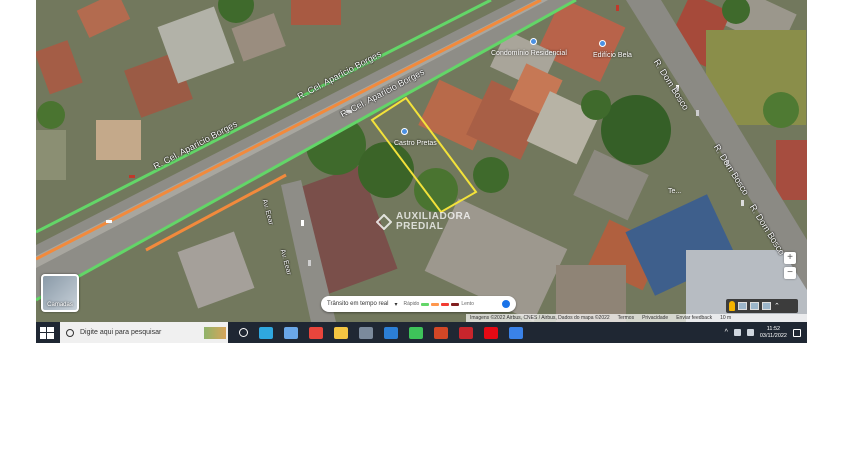 This screenshot has width=850, height=450. I want to click on tray-chevron-icon: ^, so click(726, 332).